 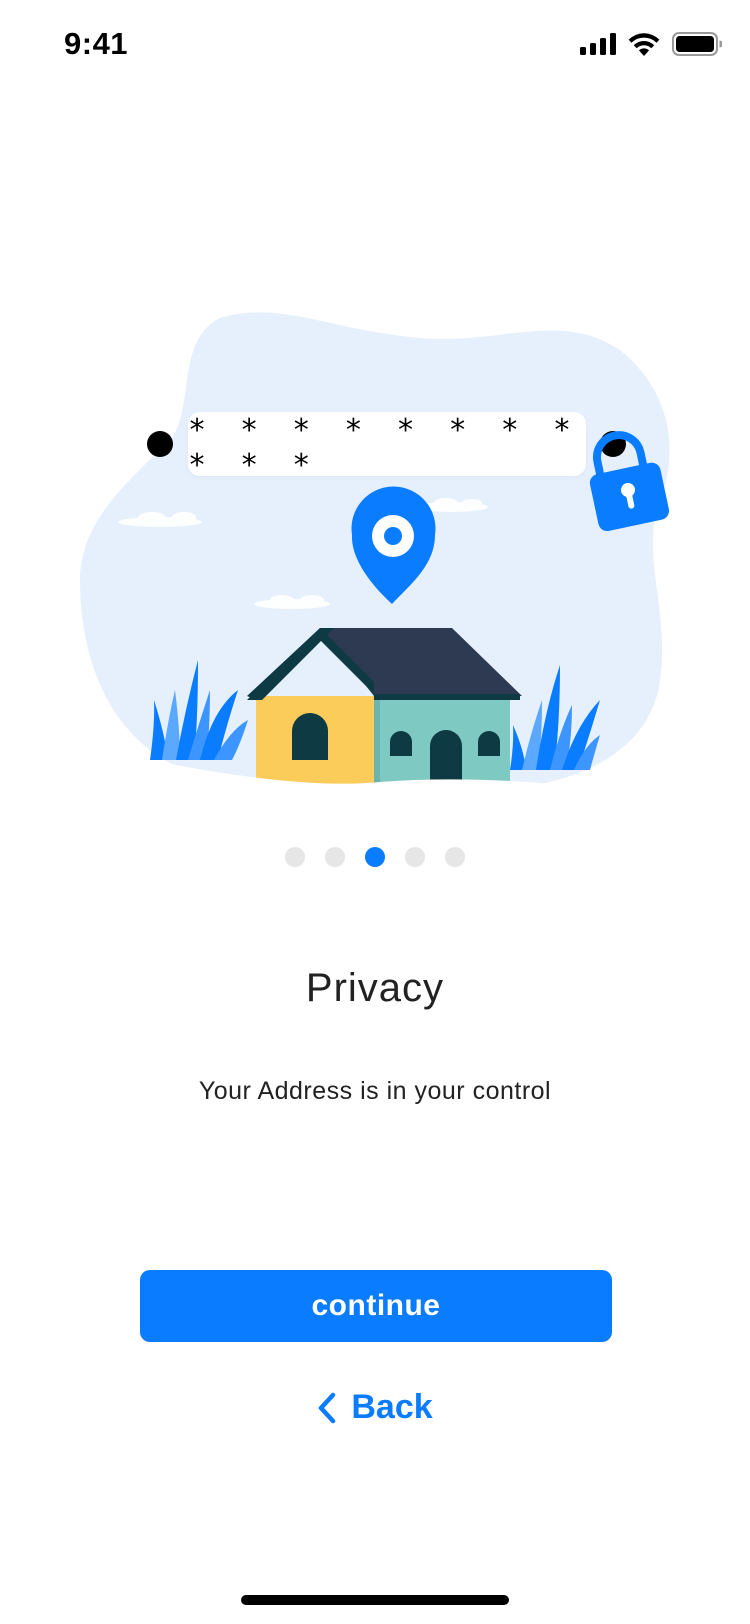 I want to click on page-subtitle: Your Address is in your control, so click(x=375, y=1091).